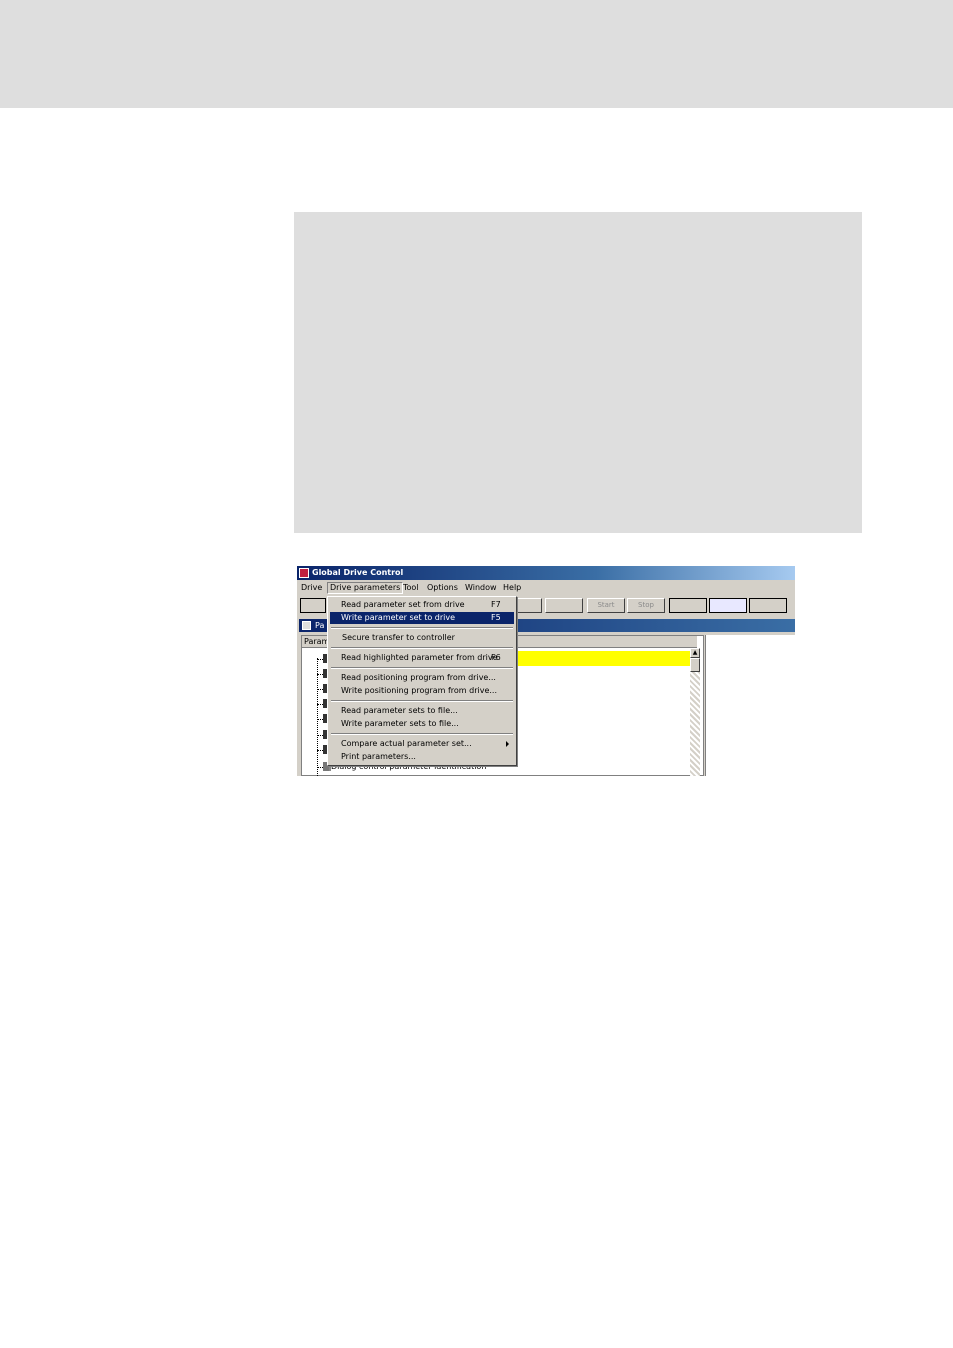 The height and width of the screenshot is (1348, 953). I want to click on vertical-scrollbar: ▲, so click(695, 712).